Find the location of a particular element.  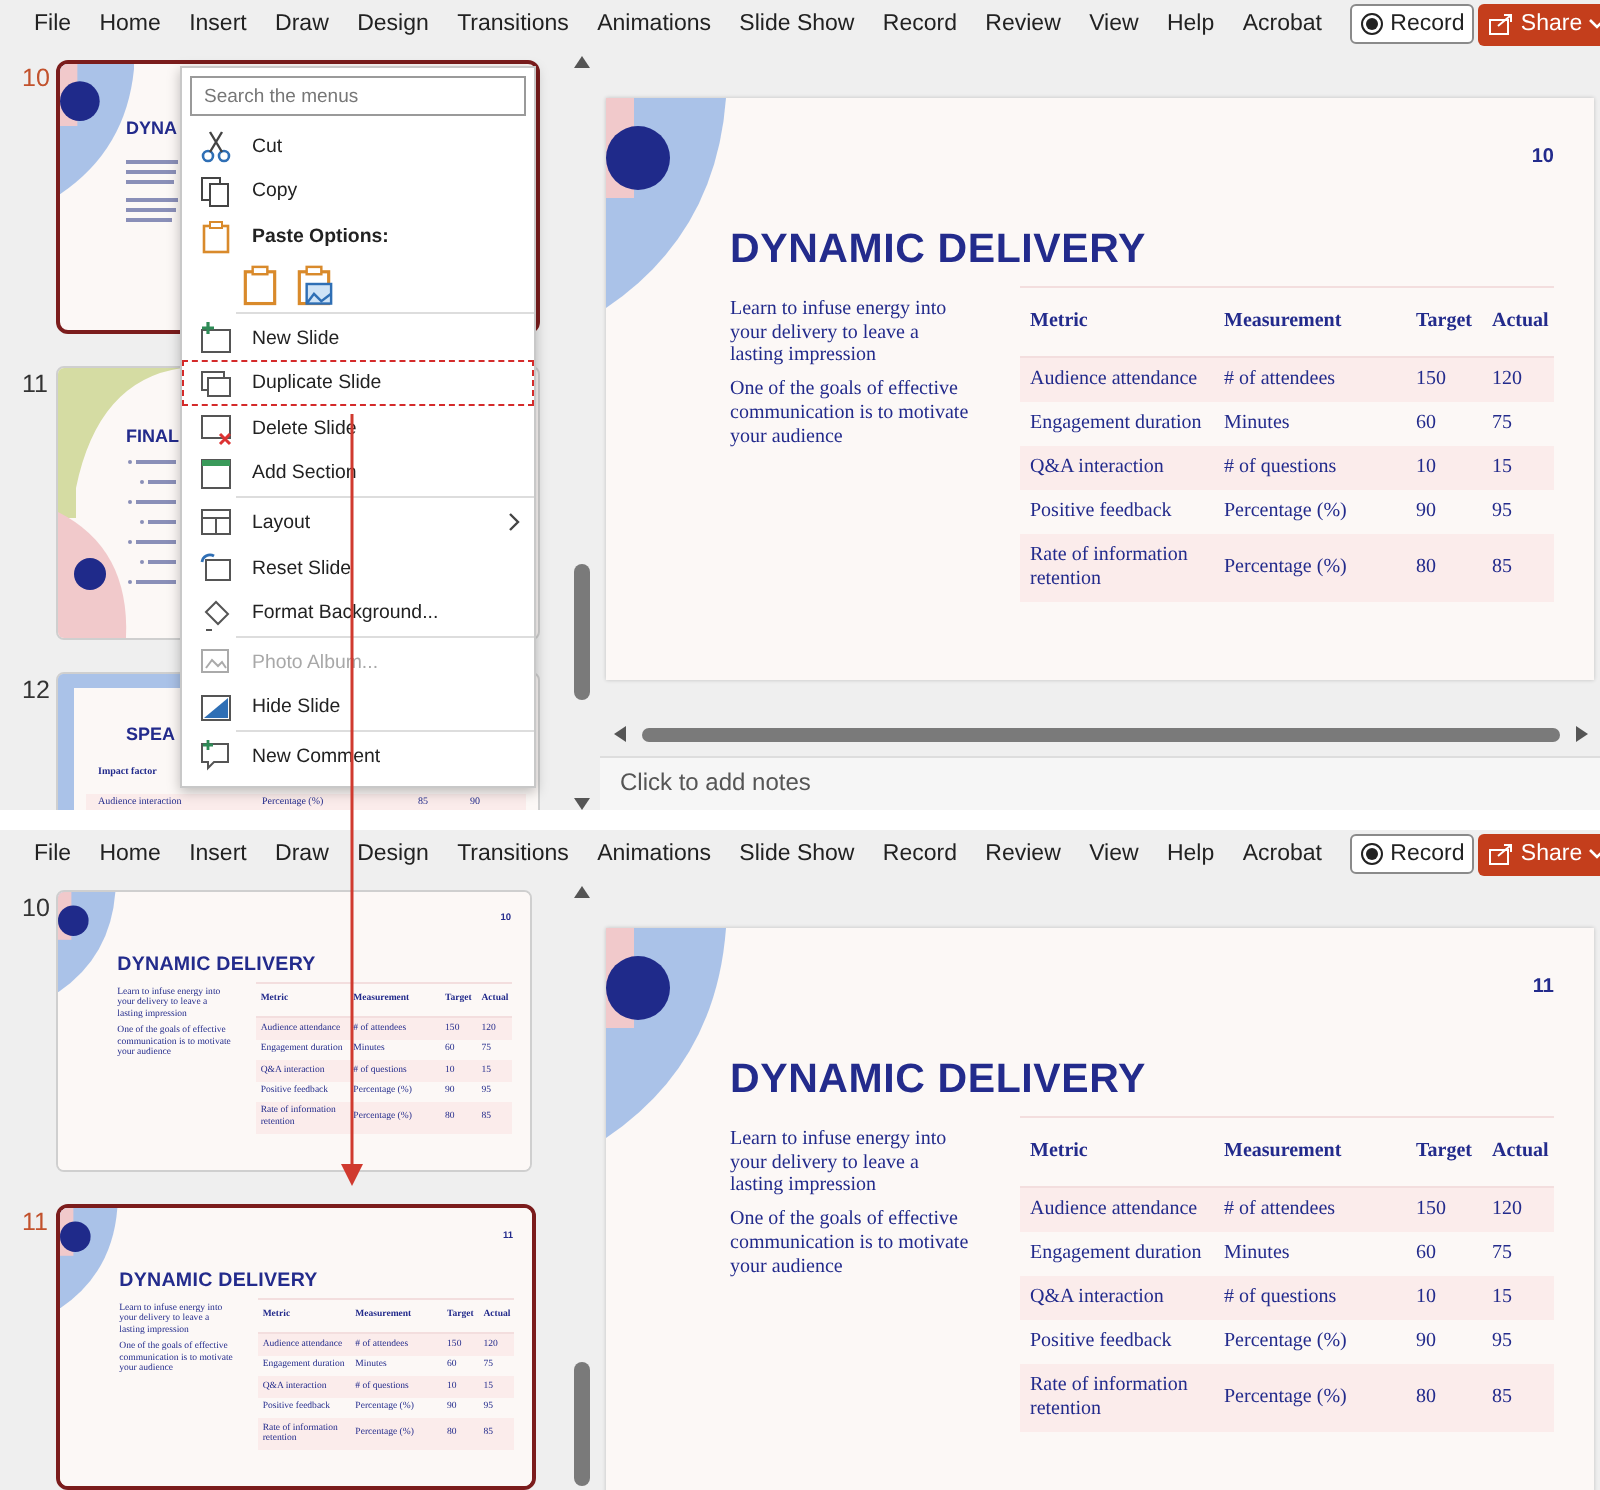

left-arrow-icon is located at coordinates (620, 734).